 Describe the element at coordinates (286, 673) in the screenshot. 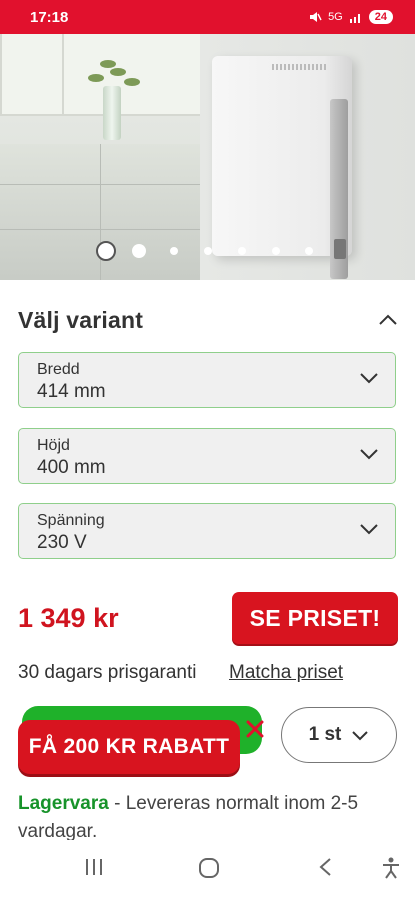

I see `match-price-link: Matcha priset` at that location.